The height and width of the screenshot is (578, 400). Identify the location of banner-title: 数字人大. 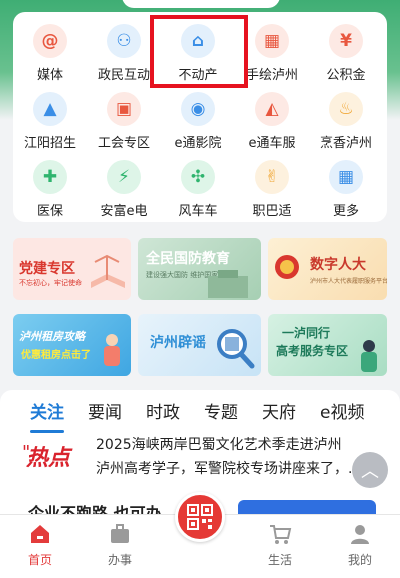
(338, 265).